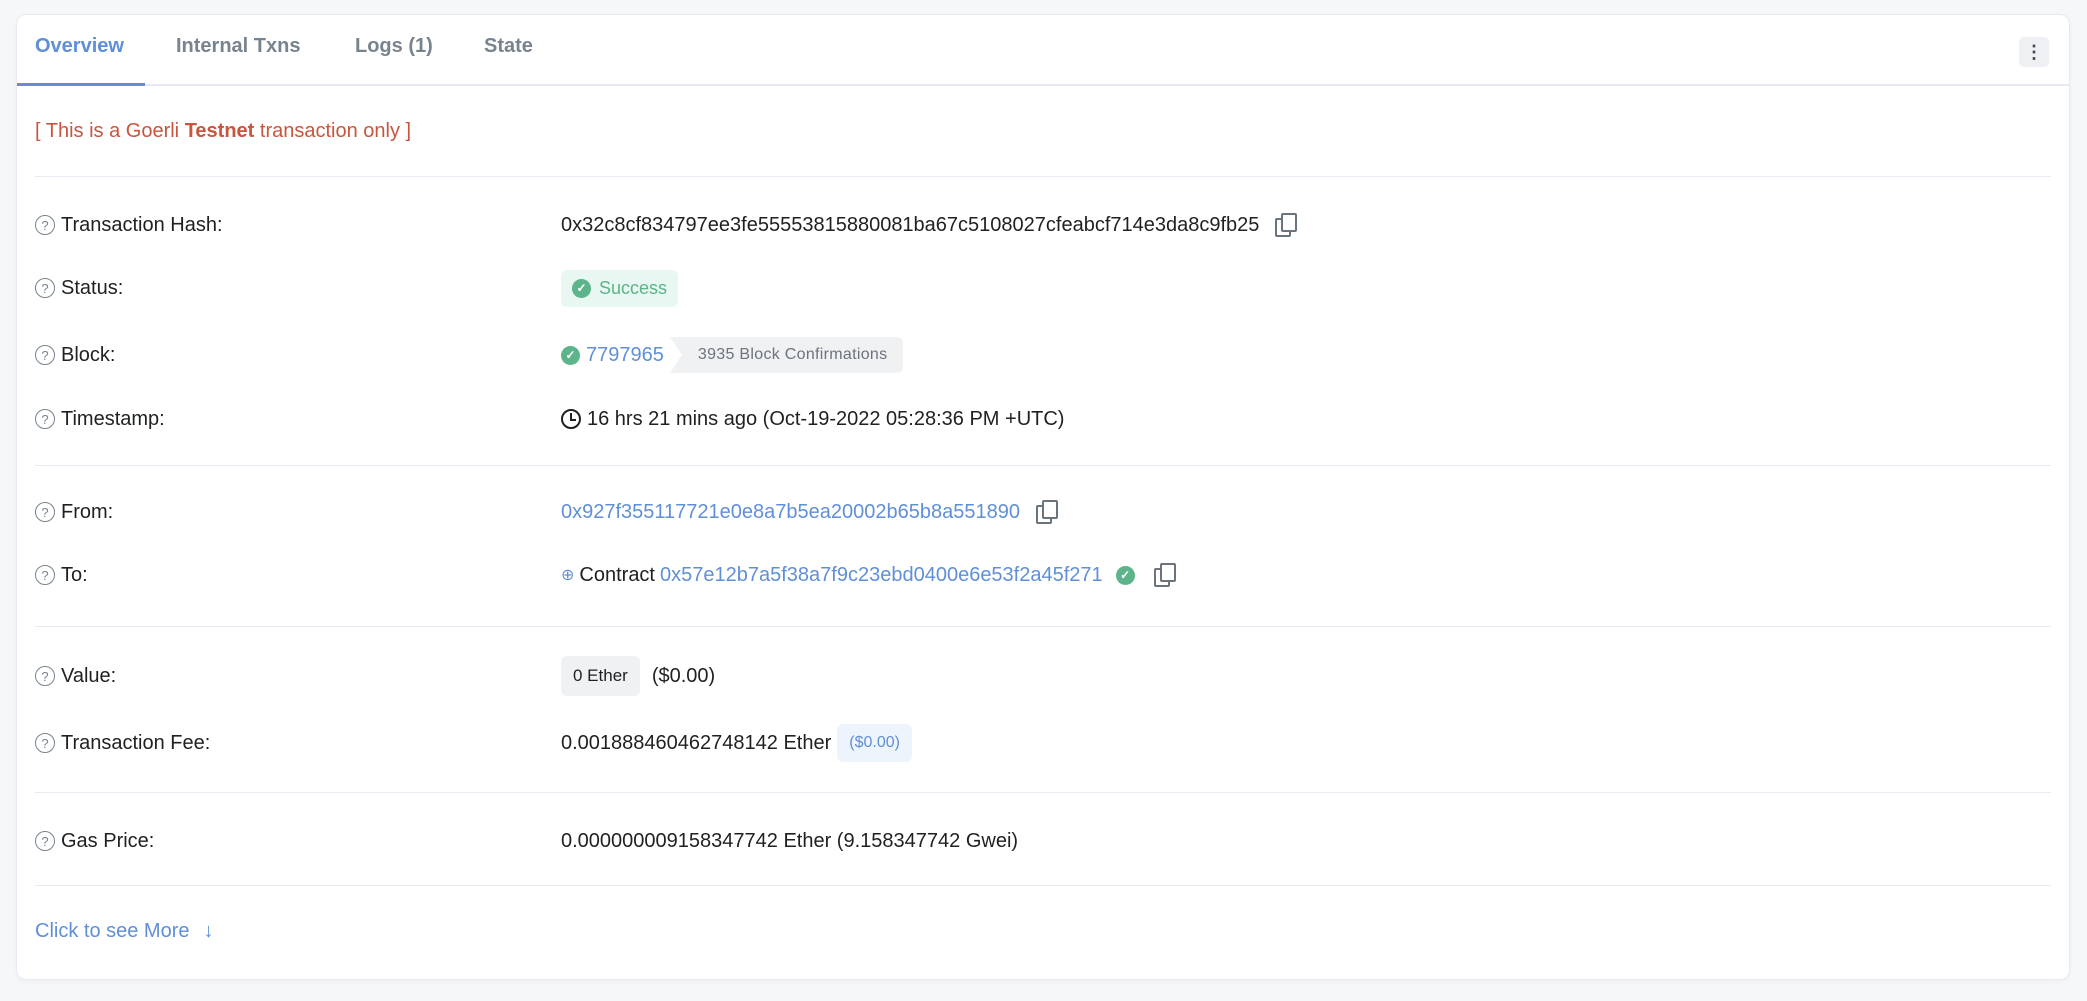  I want to click on status-text: Success, so click(633, 287).